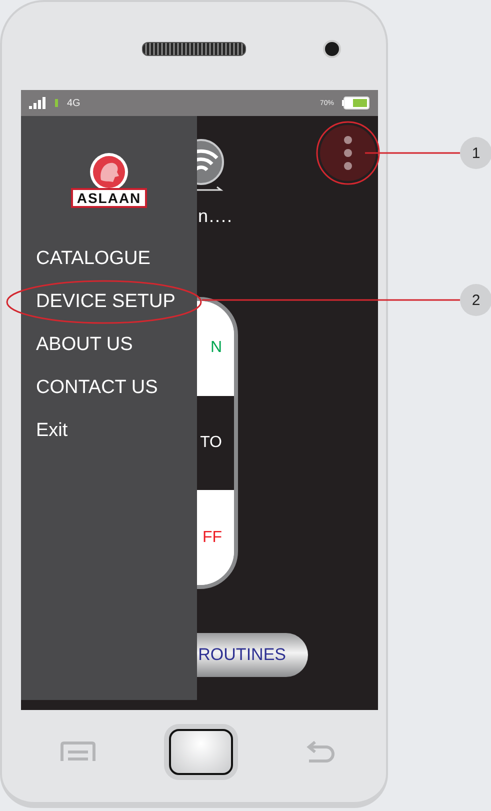 The image size is (491, 811). Describe the element at coordinates (211, 443) in the screenshot. I see `mode-label: TO` at that location.